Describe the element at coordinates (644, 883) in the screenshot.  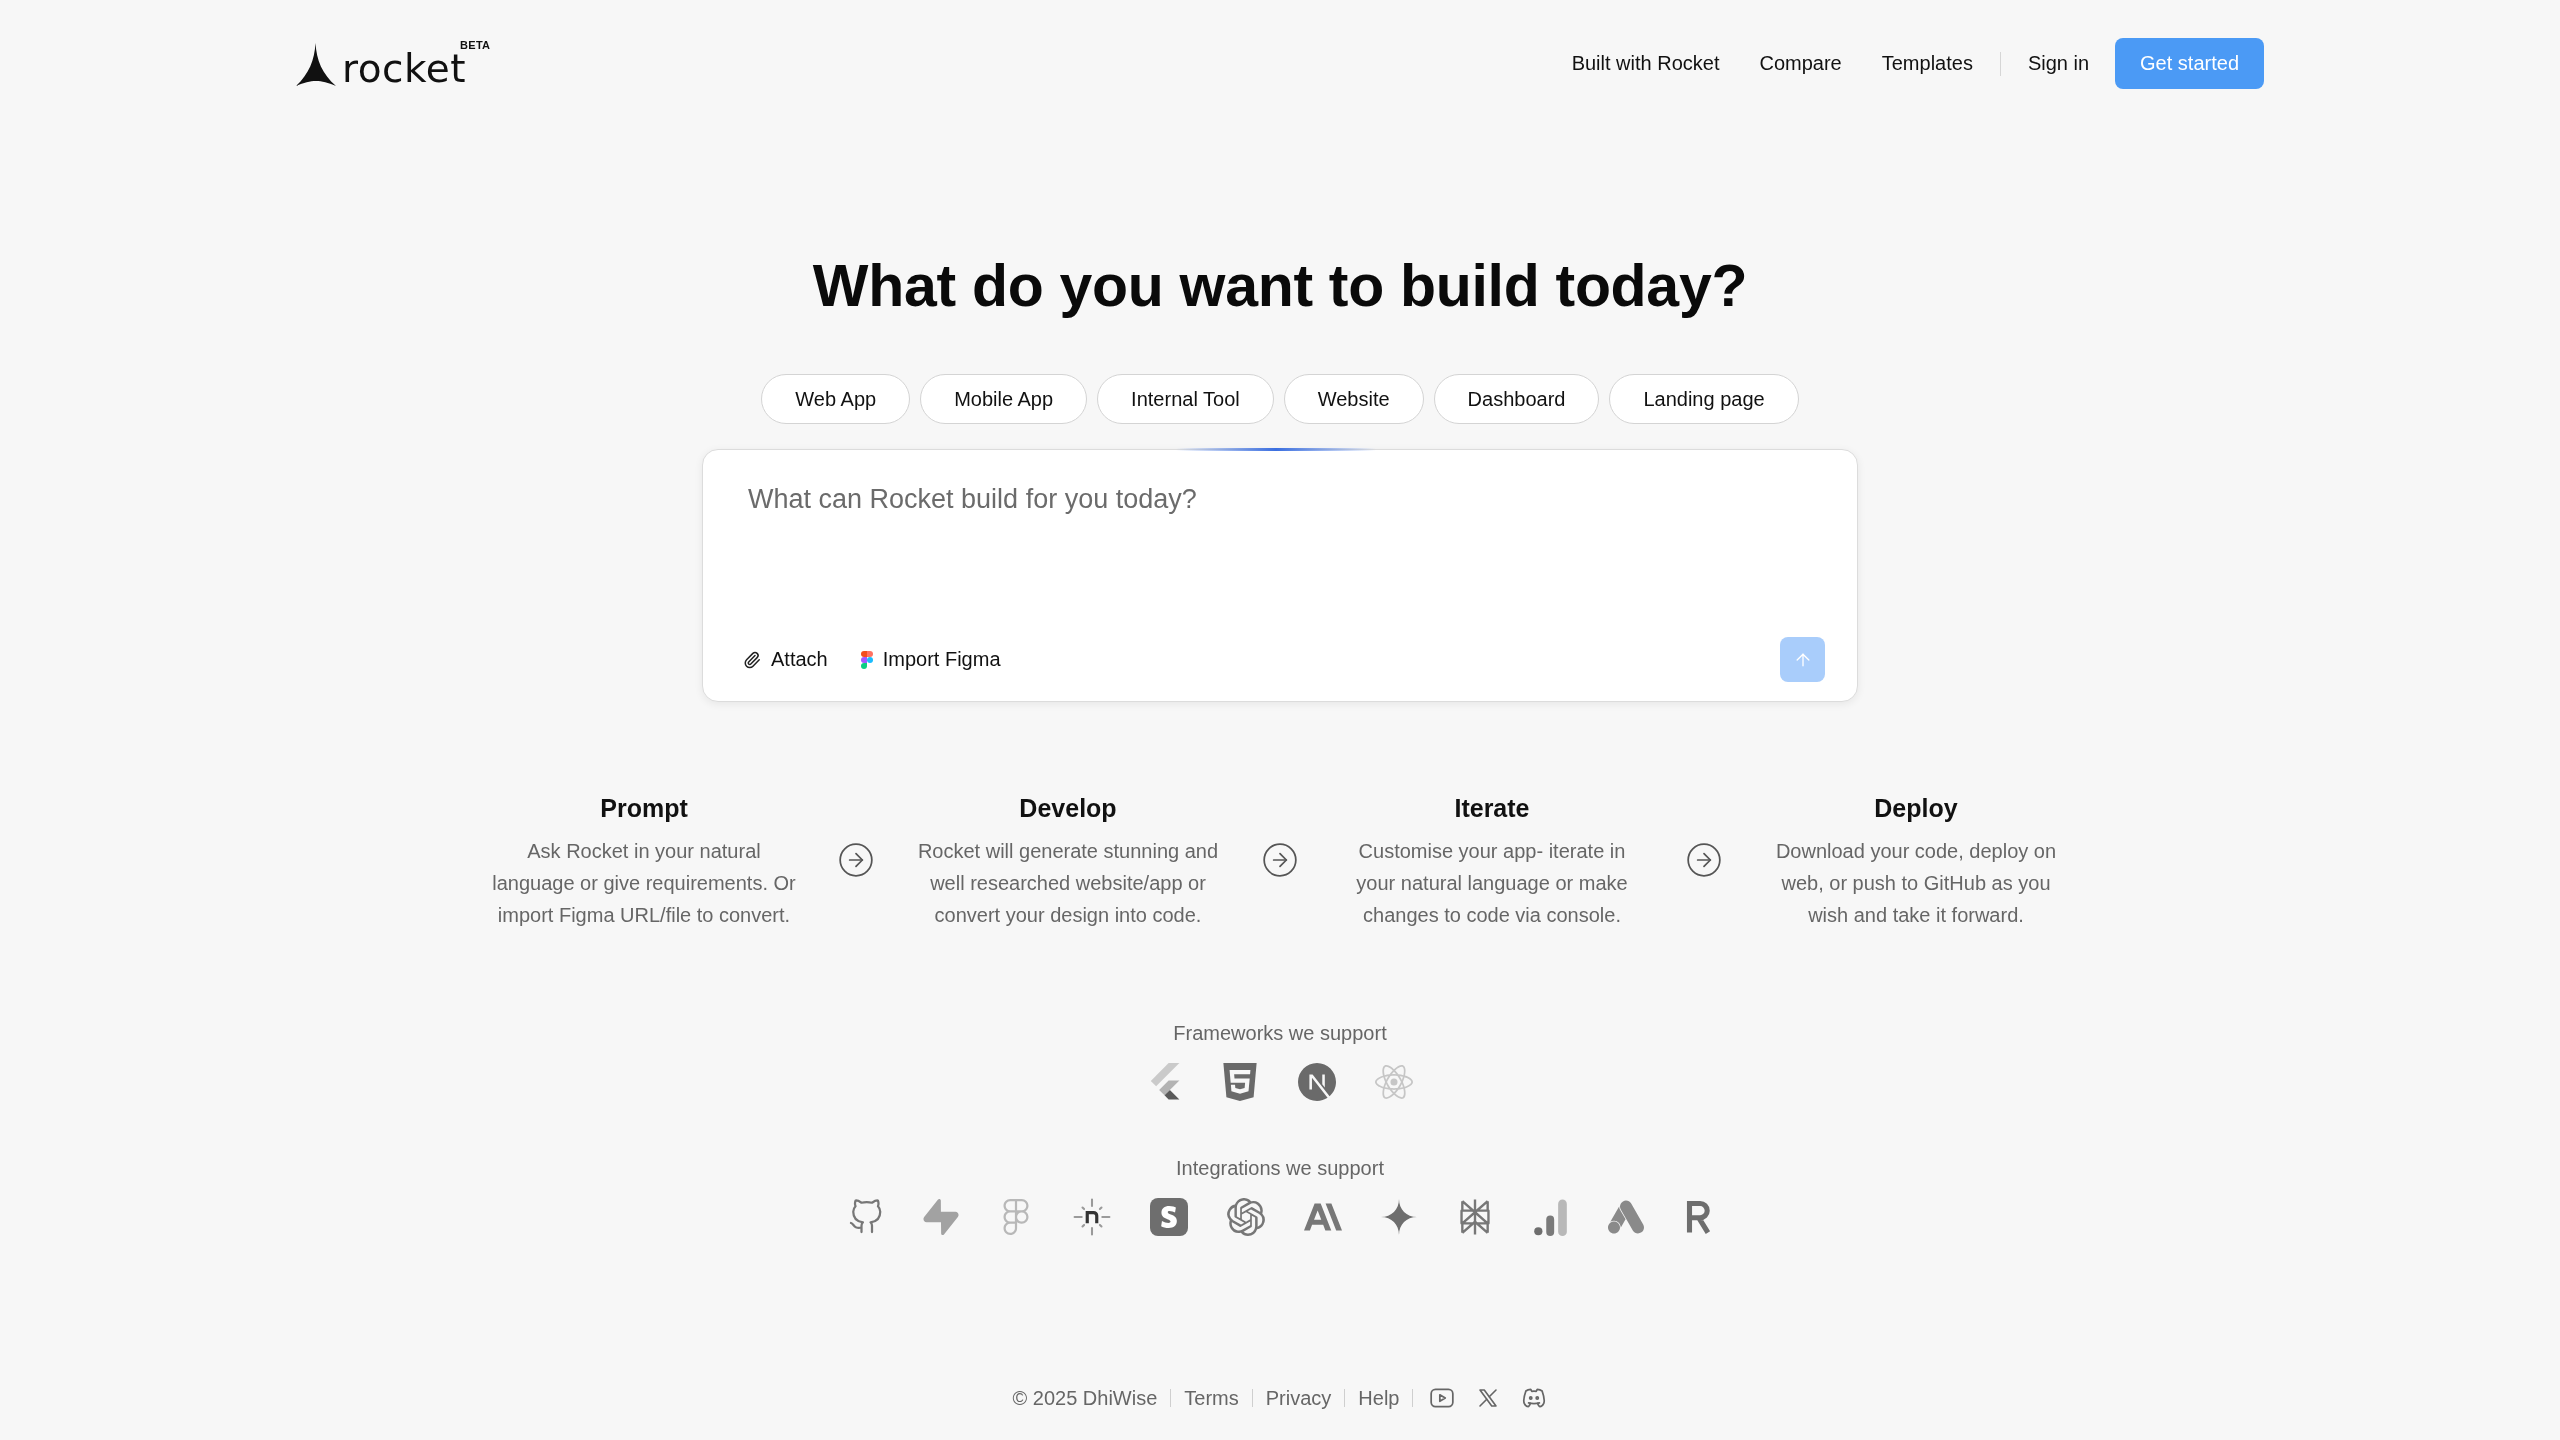
I see `step-description: Ask Rocket in your natural language or give requirements. Or import Figma URL/file to convert.` at that location.